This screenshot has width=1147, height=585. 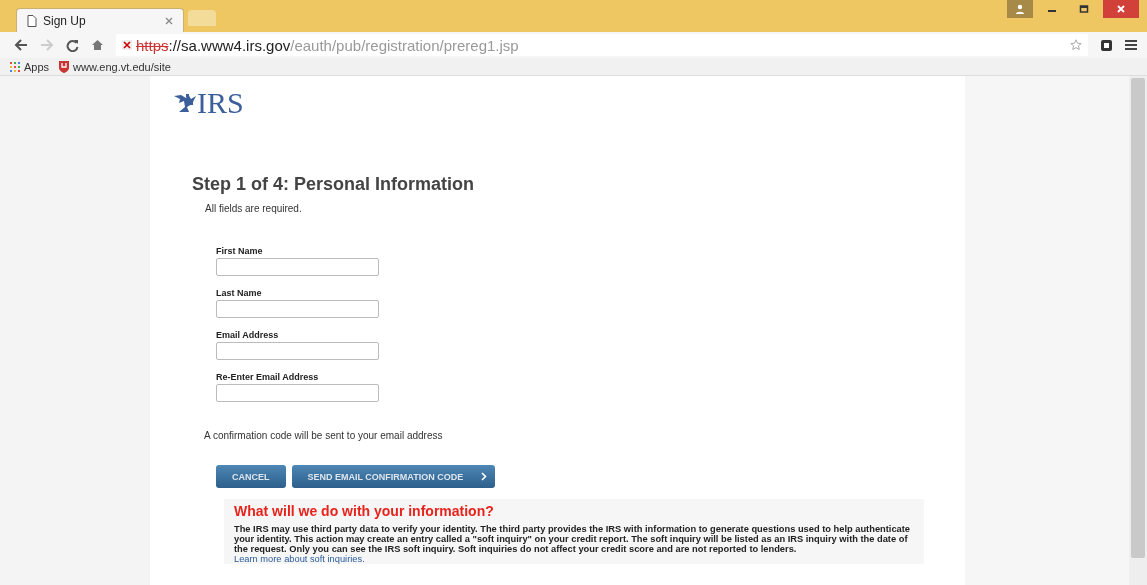 I want to click on profile-button, so click(x=1020, y=9).